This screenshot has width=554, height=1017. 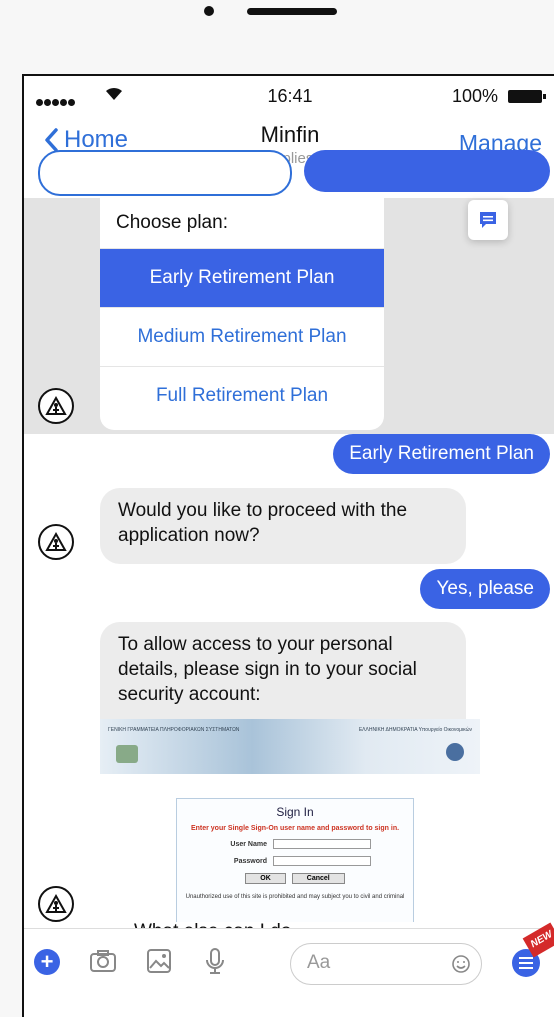 I want to click on building-logo-icon, so click(x=127, y=754).